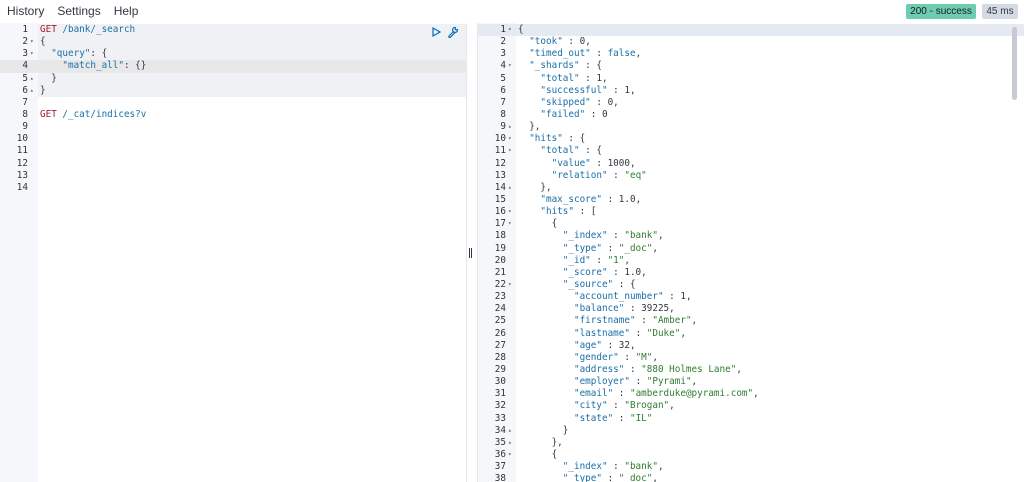 This screenshot has height=482, width=1024. What do you see at coordinates (233, 30) in the screenshot?
I see `request-line: 1 GET /bank/_search` at bounding box center [233, 30].